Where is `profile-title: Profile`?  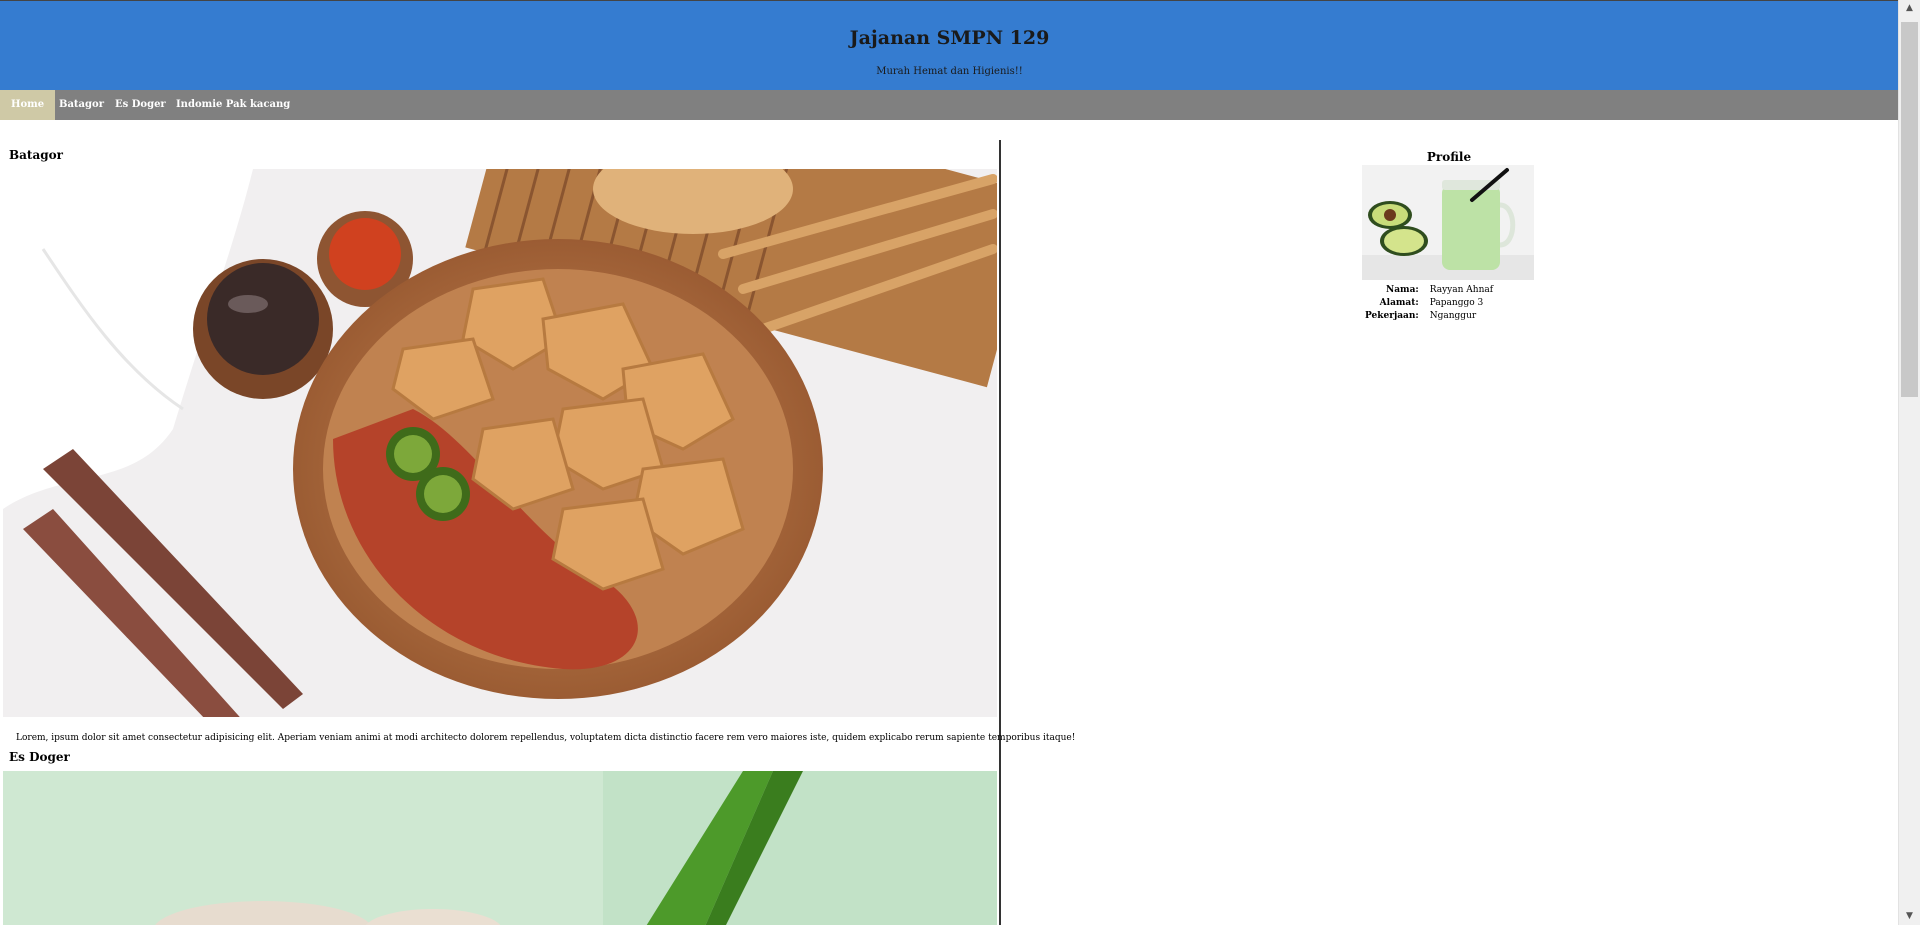
profile-title: Profile is located at coordinates (1449, 157).